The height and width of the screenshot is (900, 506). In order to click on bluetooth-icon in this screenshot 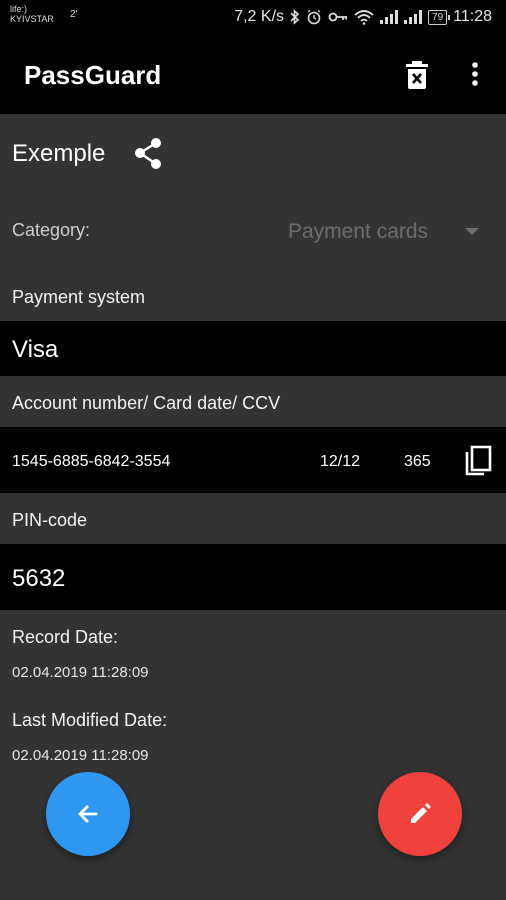, I will do `click(295, 17)`.